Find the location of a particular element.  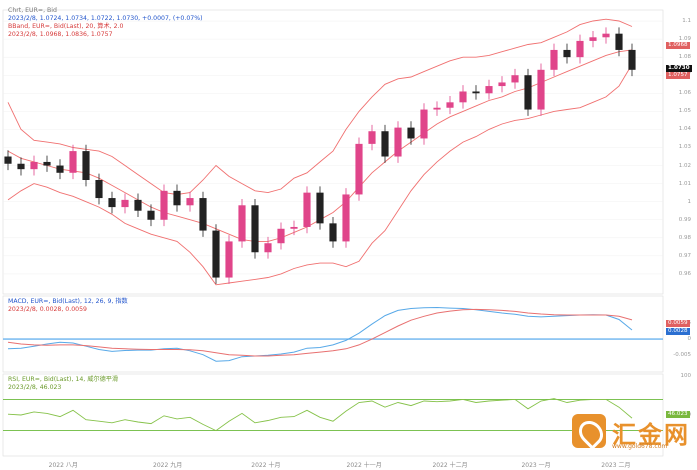

macd-tick-label: 0 is located at coordinates (689, 339).